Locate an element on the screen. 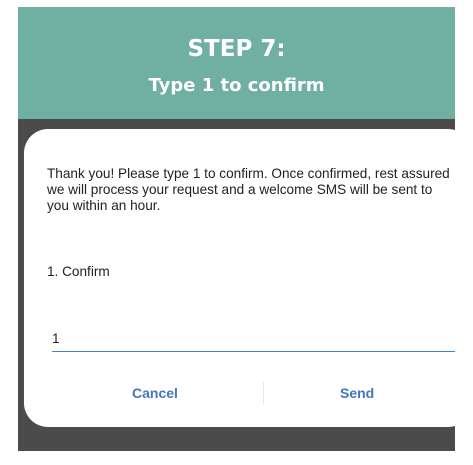 Image resolution: width=473 pixels, height=465 pixels. button-divider is located at coordinates (263, 393).